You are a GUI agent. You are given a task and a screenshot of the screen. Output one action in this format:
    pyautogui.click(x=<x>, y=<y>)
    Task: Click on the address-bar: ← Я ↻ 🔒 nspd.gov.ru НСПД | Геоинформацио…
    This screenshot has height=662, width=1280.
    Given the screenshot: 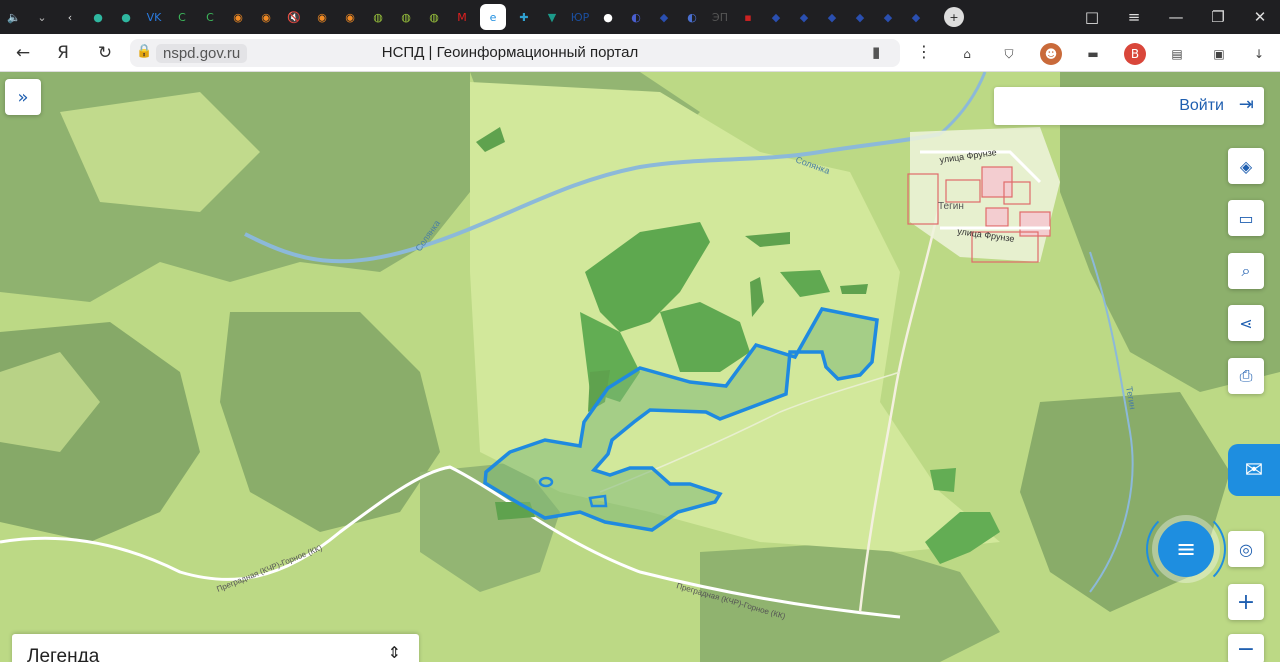 What is the action you would take?
    pyautogui.click(x=640, y=53)
    